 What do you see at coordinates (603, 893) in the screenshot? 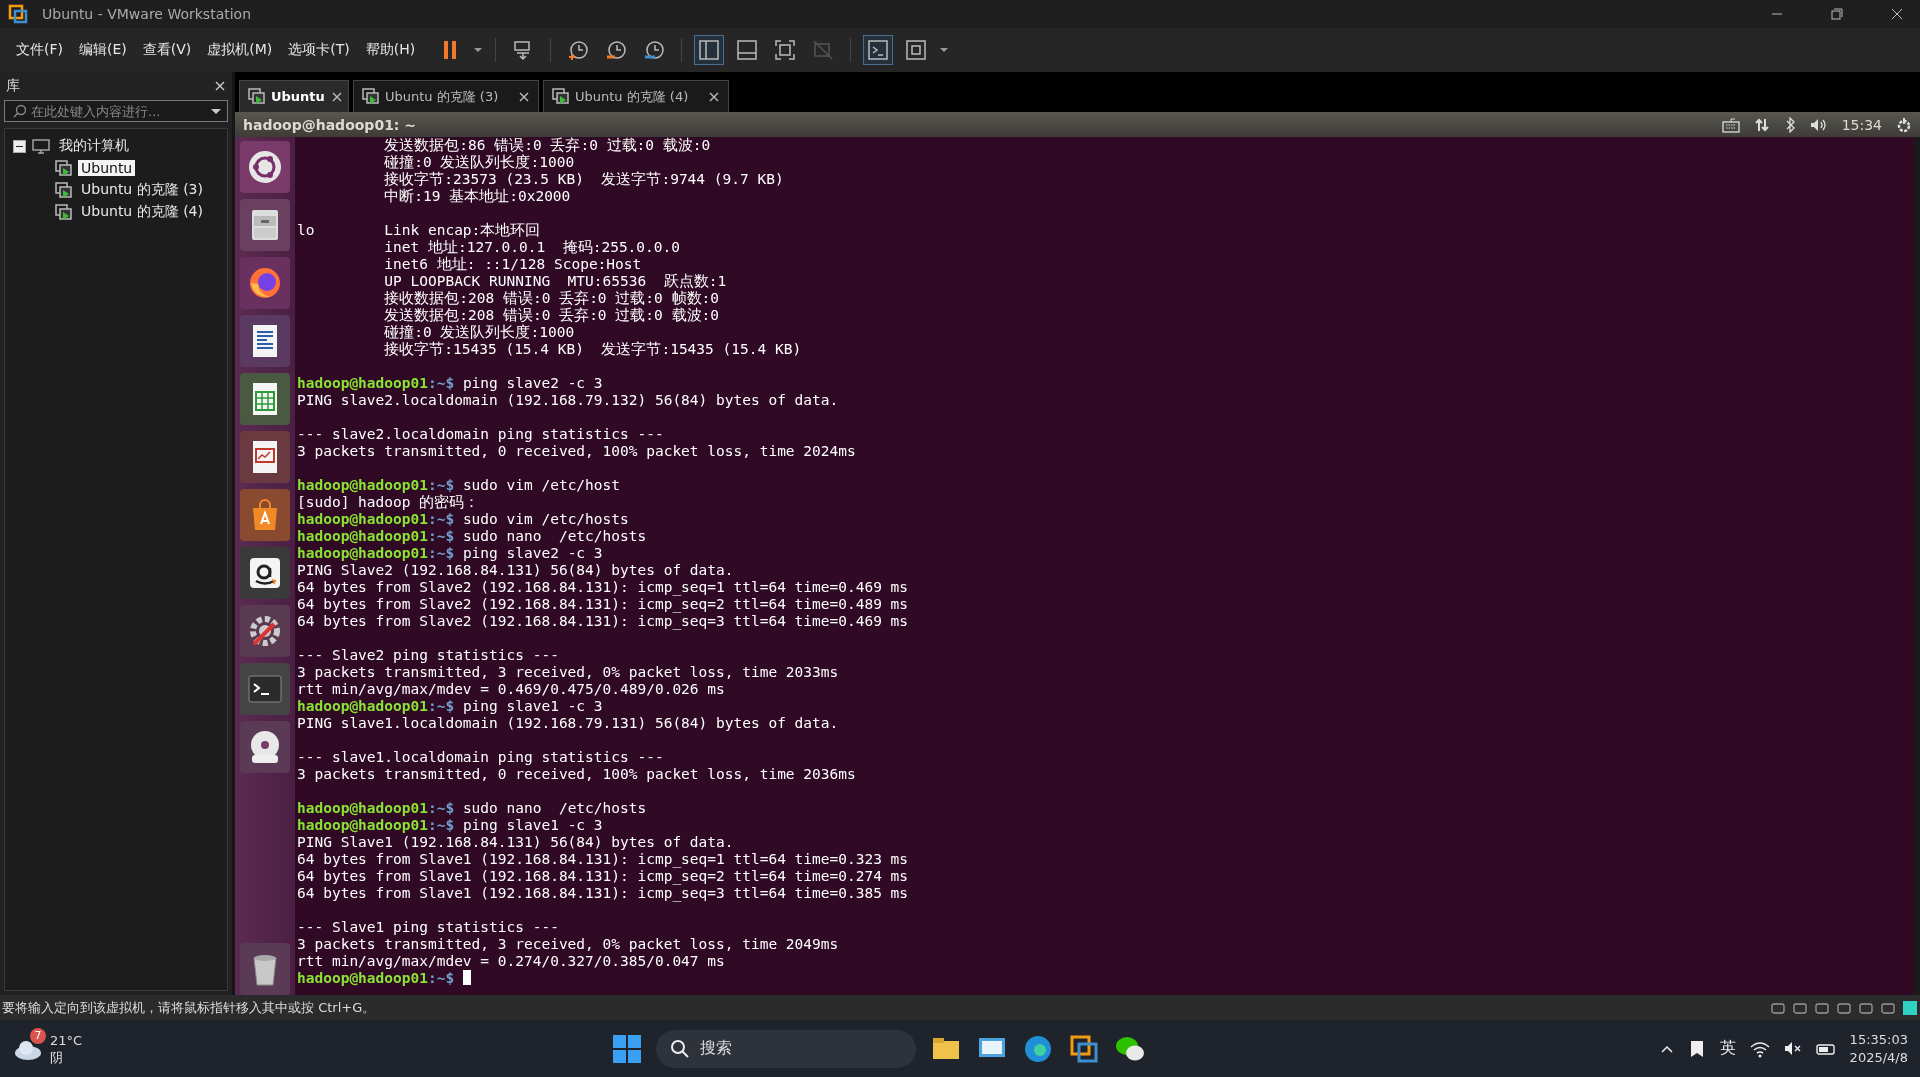
I see `terminal-line: 64 bytes from Slave1 (192.168.84.131): icmp_seq=3 ttl=64 time=0.385 ms` at bounding box center [603, 893].